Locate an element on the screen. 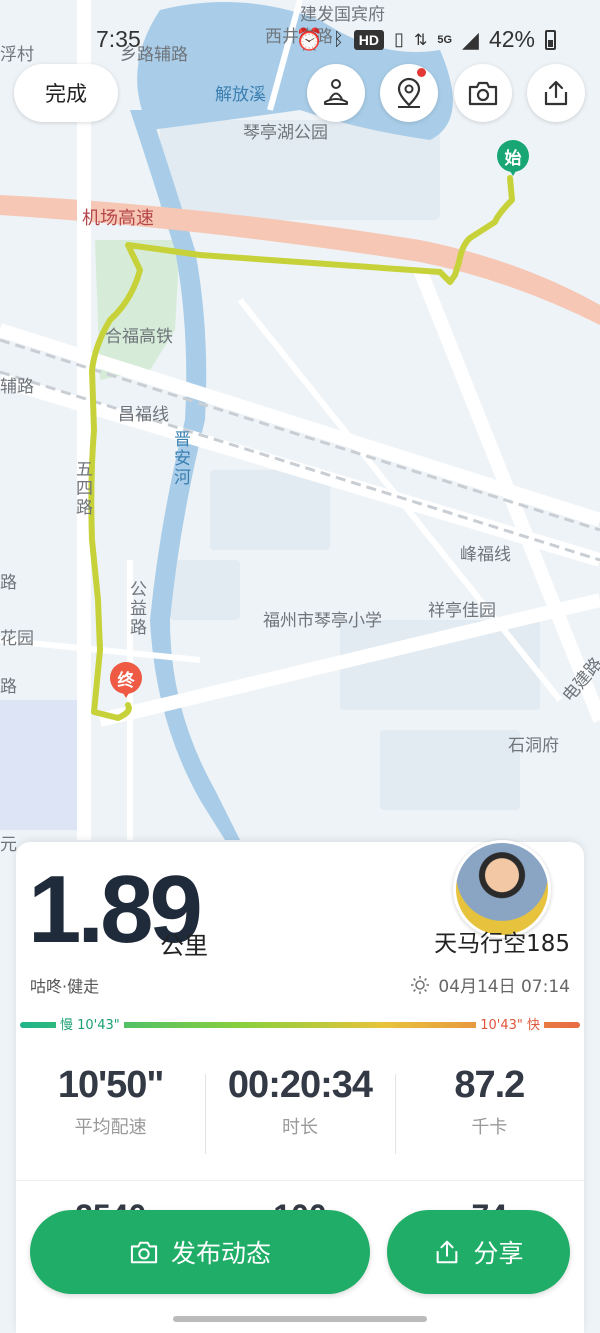 The width and height of the screenshot is (600, 1333). pace-slow-label: 慢 10'43" is located at coordinates (90, 1023).